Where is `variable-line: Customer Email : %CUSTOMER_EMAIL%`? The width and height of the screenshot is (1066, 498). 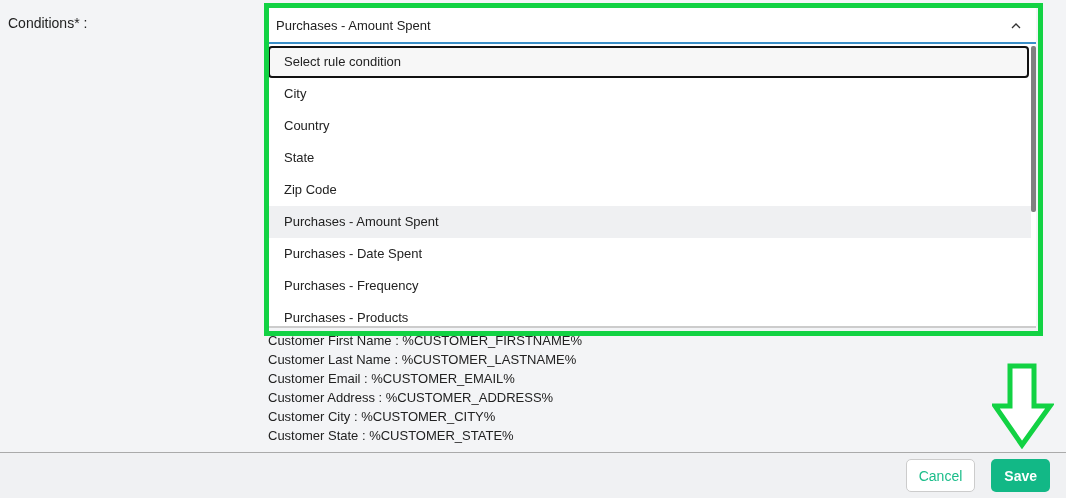 variable-line: Customer Email : %CUSTOMER_EMAIL% is located at coordinates (392, 379).